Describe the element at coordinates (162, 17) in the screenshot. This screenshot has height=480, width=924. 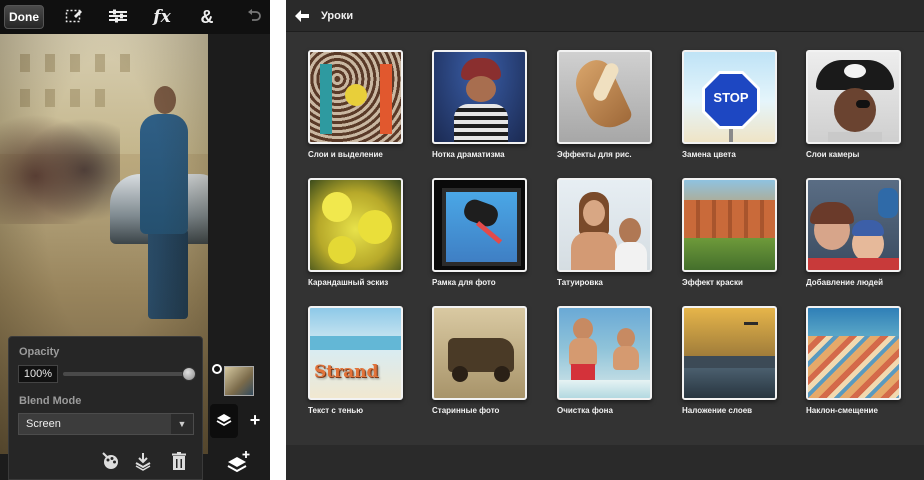
I see `effects-icon: fx` at that location.